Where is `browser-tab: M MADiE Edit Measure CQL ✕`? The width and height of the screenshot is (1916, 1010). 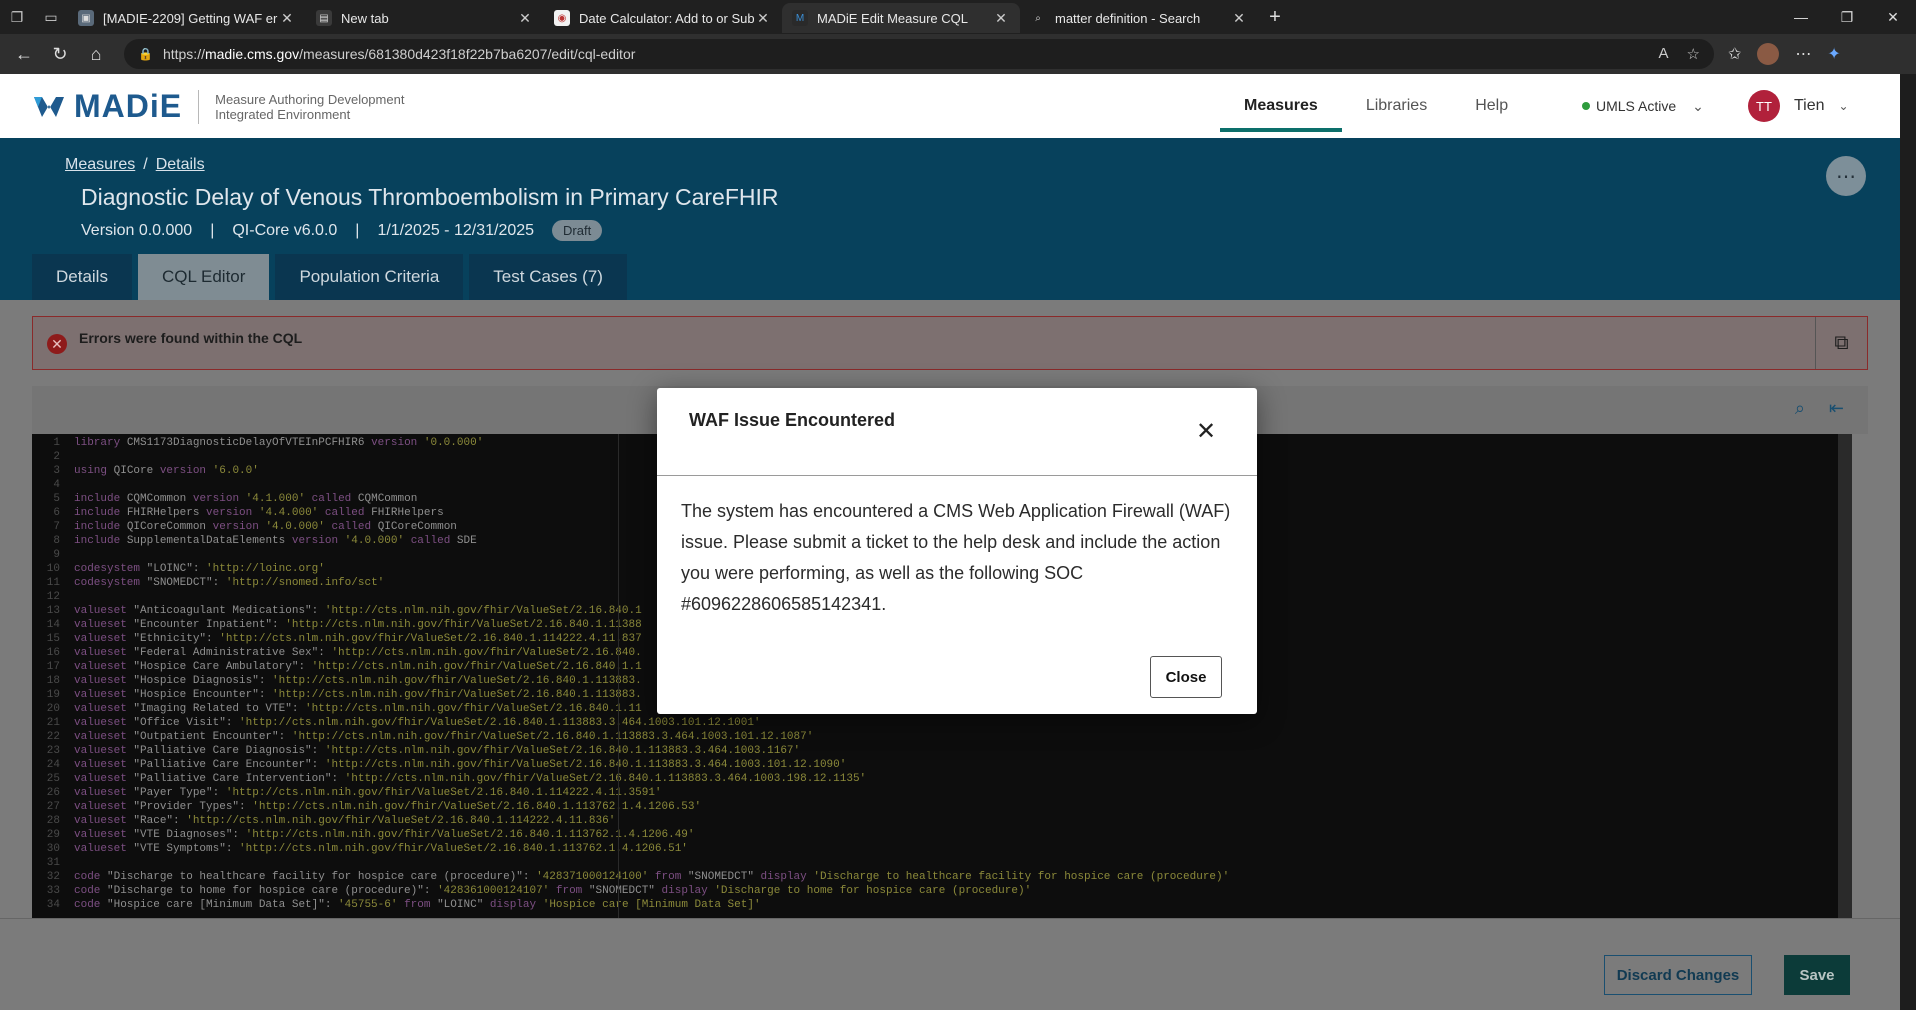 browser-tab: M MADiE Edit Measure CQL ✕ is located at coordinates (901, 18).